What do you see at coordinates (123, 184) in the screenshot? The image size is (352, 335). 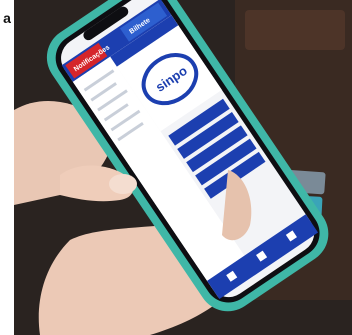 I see `thumb-nail` at bounding box center [123, 184].